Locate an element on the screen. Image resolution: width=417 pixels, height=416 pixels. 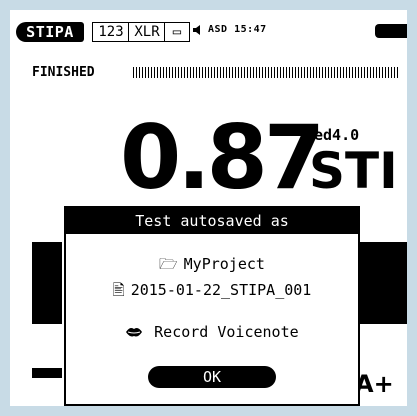
background-bar is located at coordinates (47, 373).